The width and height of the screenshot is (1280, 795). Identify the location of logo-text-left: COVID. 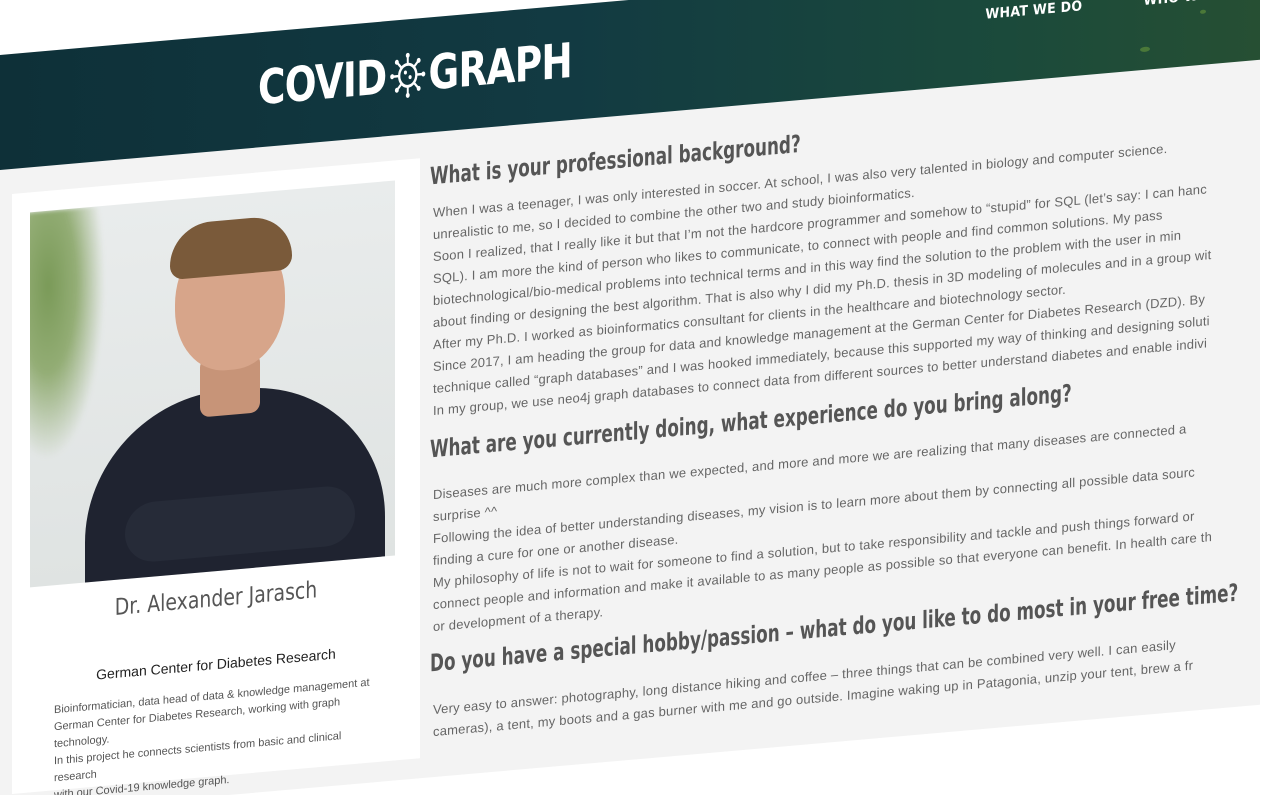
(322, 83).